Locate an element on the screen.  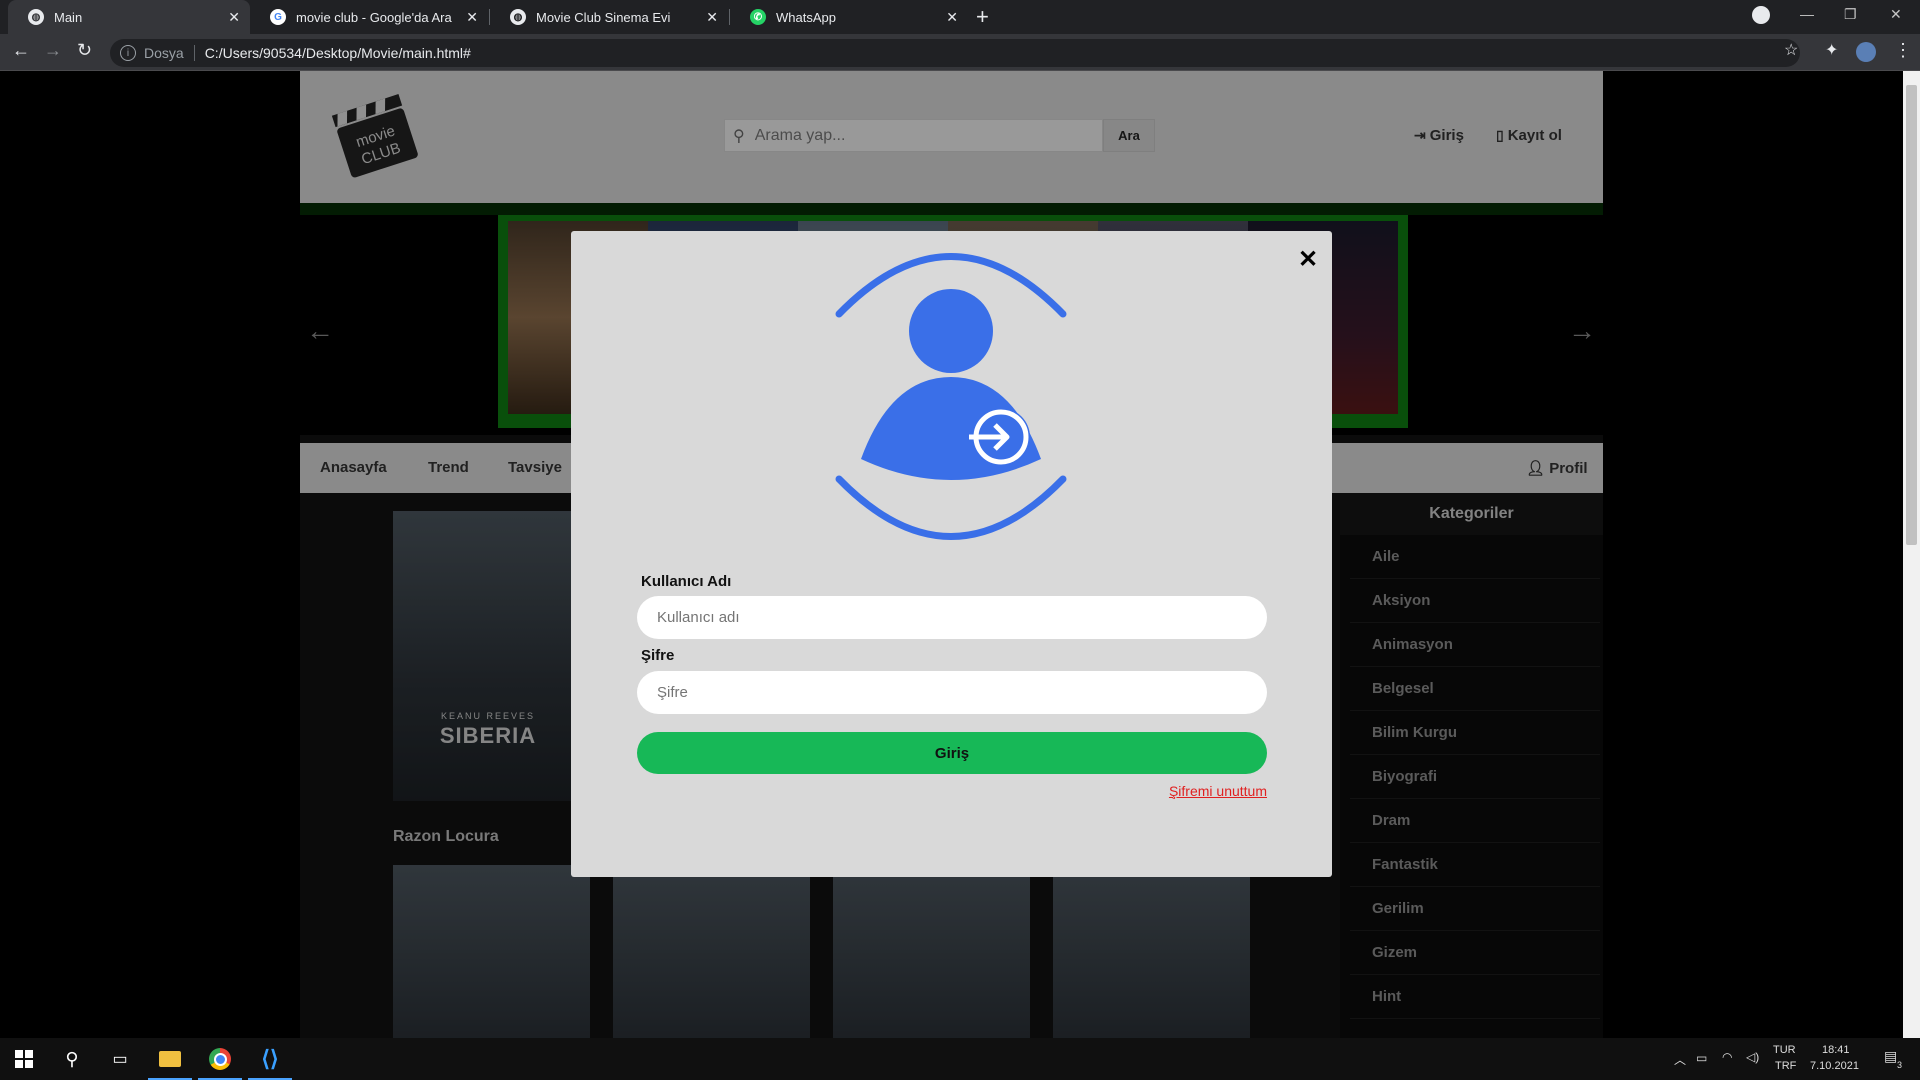
profile-dropdown-icon is located at coordinates (1761, 15).